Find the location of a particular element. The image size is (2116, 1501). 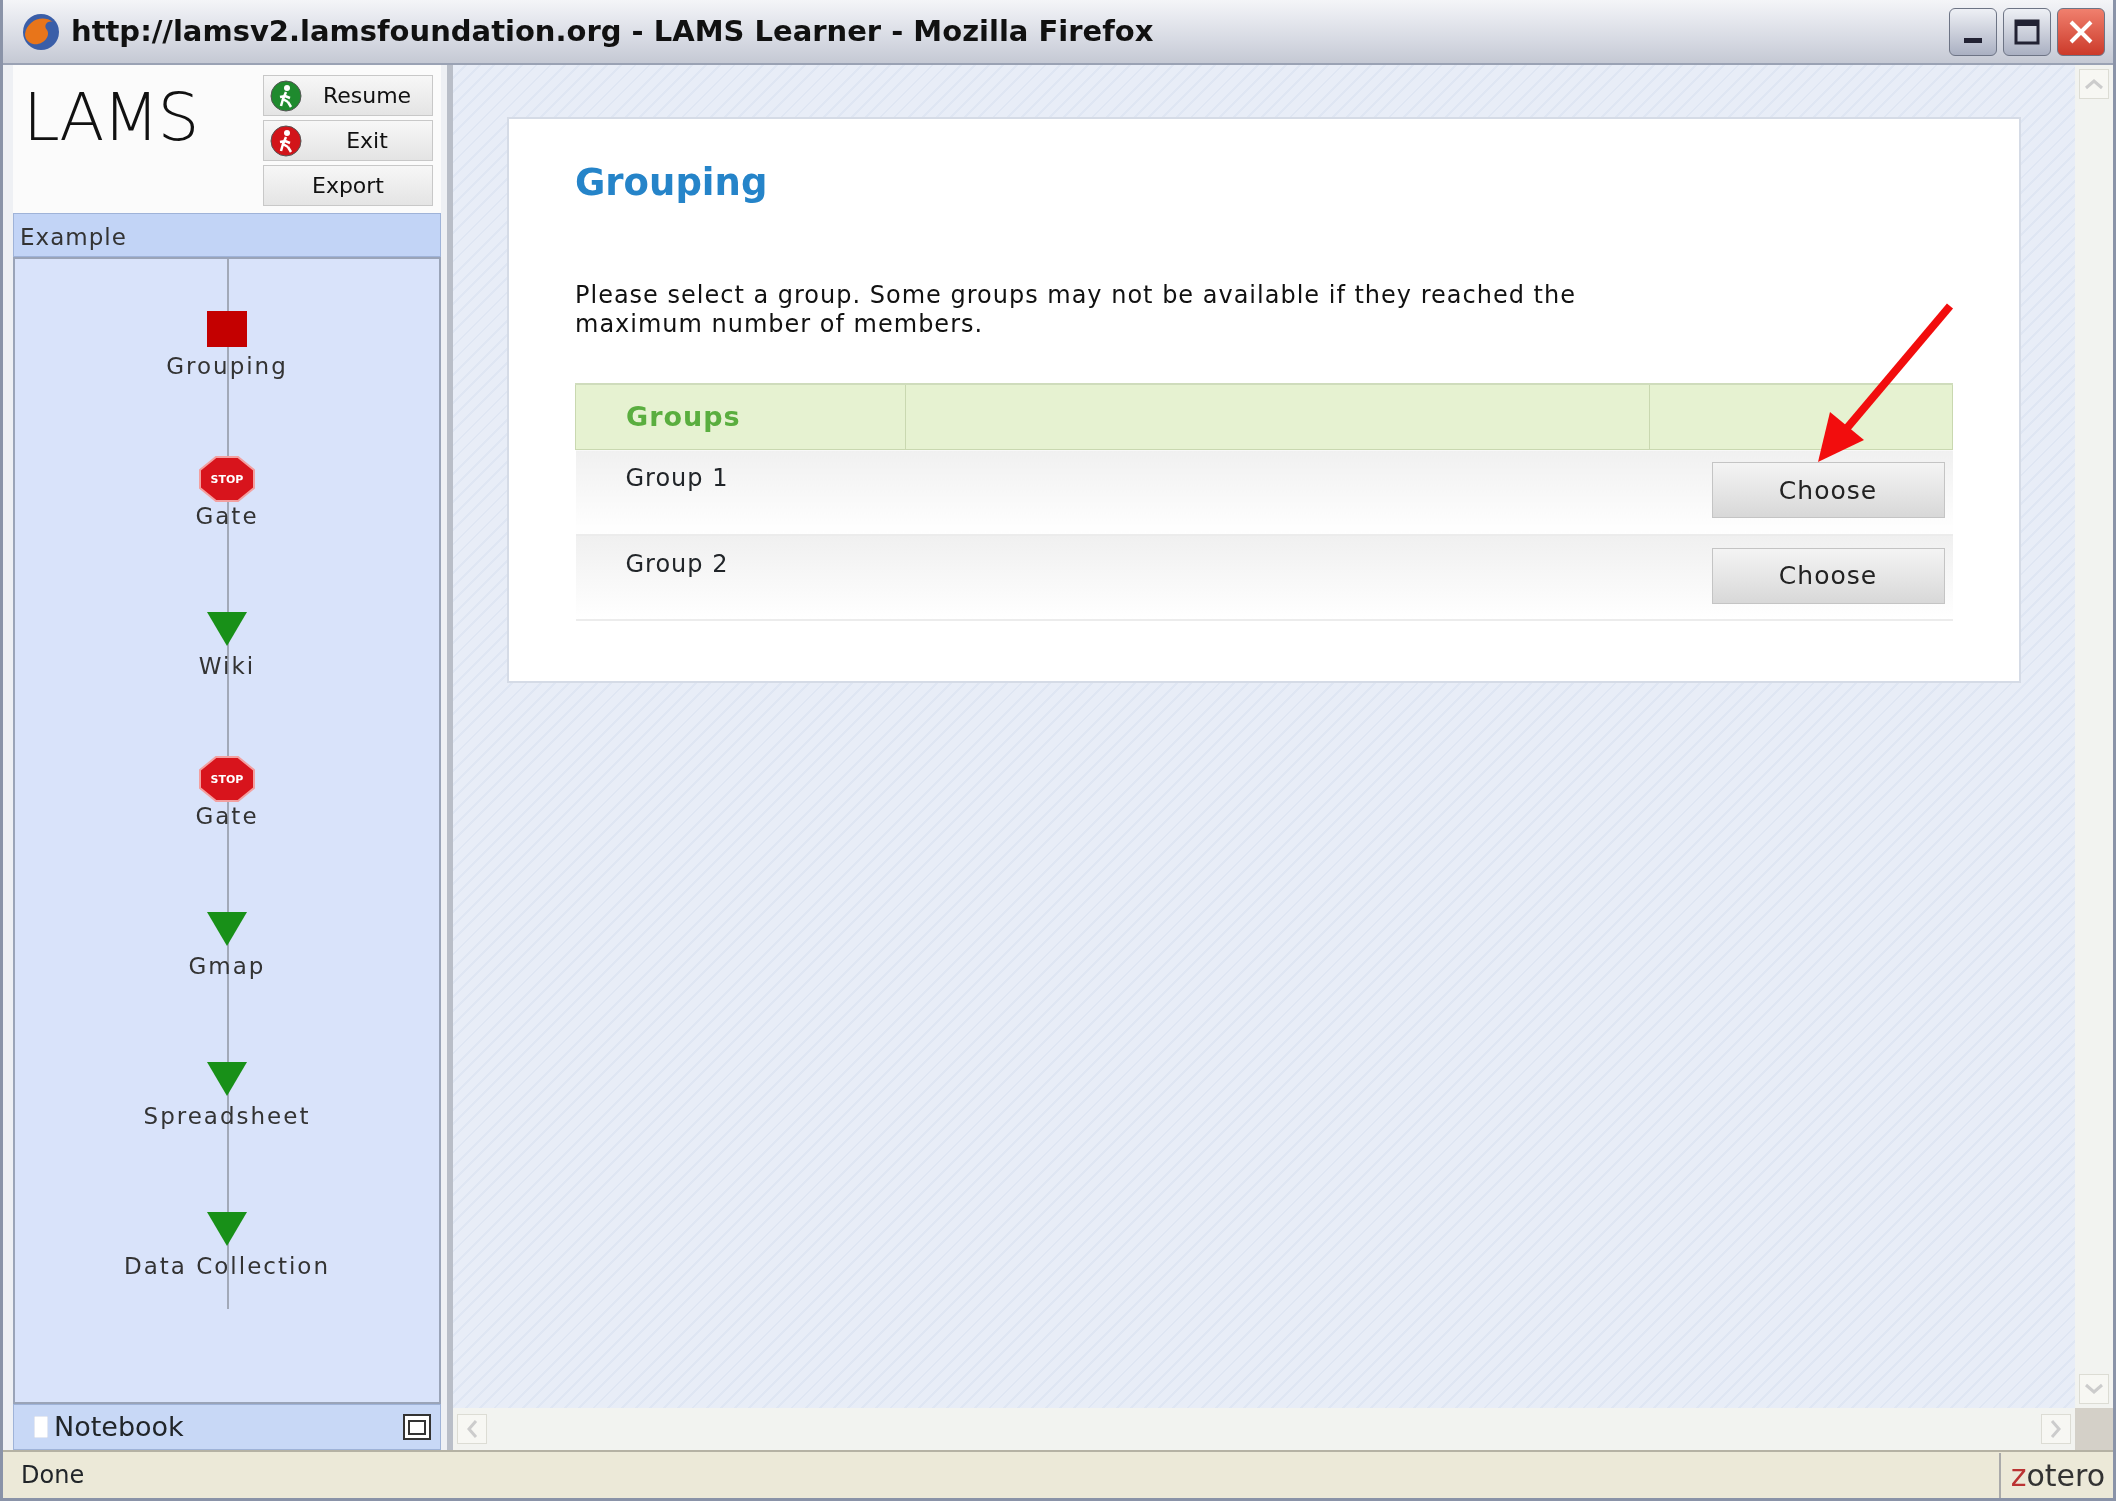

browser-logo-icon is located at coordinates (41, 31).